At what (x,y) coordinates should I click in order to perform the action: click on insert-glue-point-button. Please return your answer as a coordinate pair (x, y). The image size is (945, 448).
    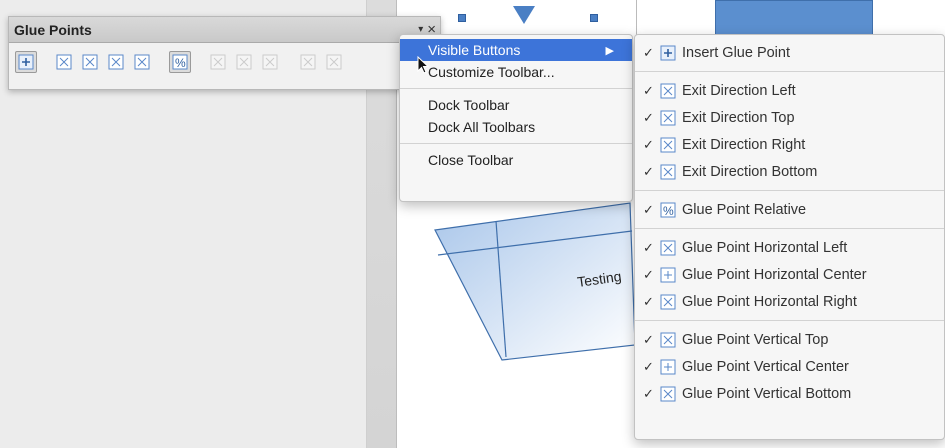
    Looking at the image, I should click on (26, 62).